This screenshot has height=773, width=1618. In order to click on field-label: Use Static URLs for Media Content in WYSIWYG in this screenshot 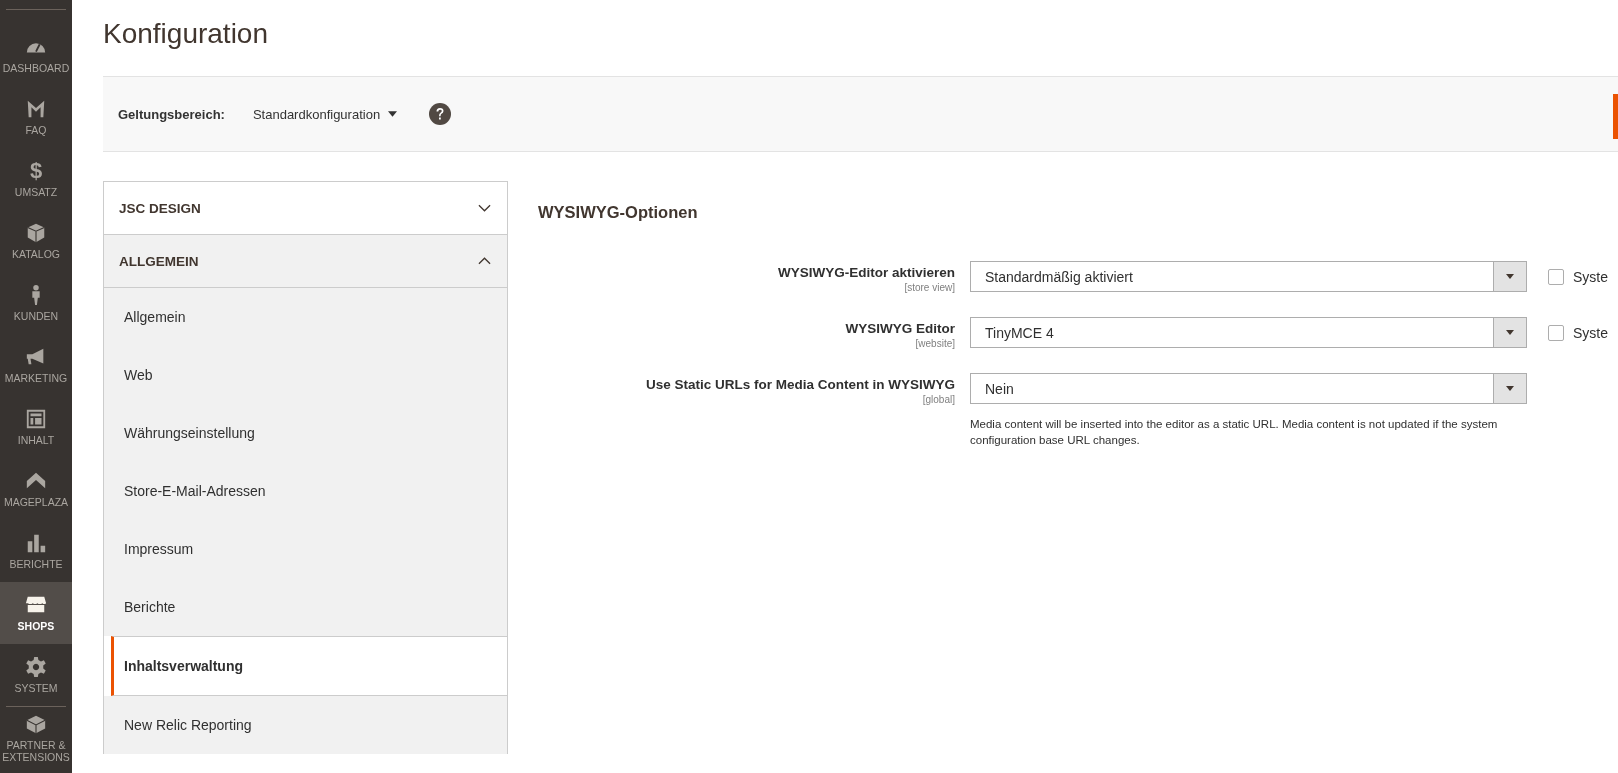, I will do `click(800, 384)`.